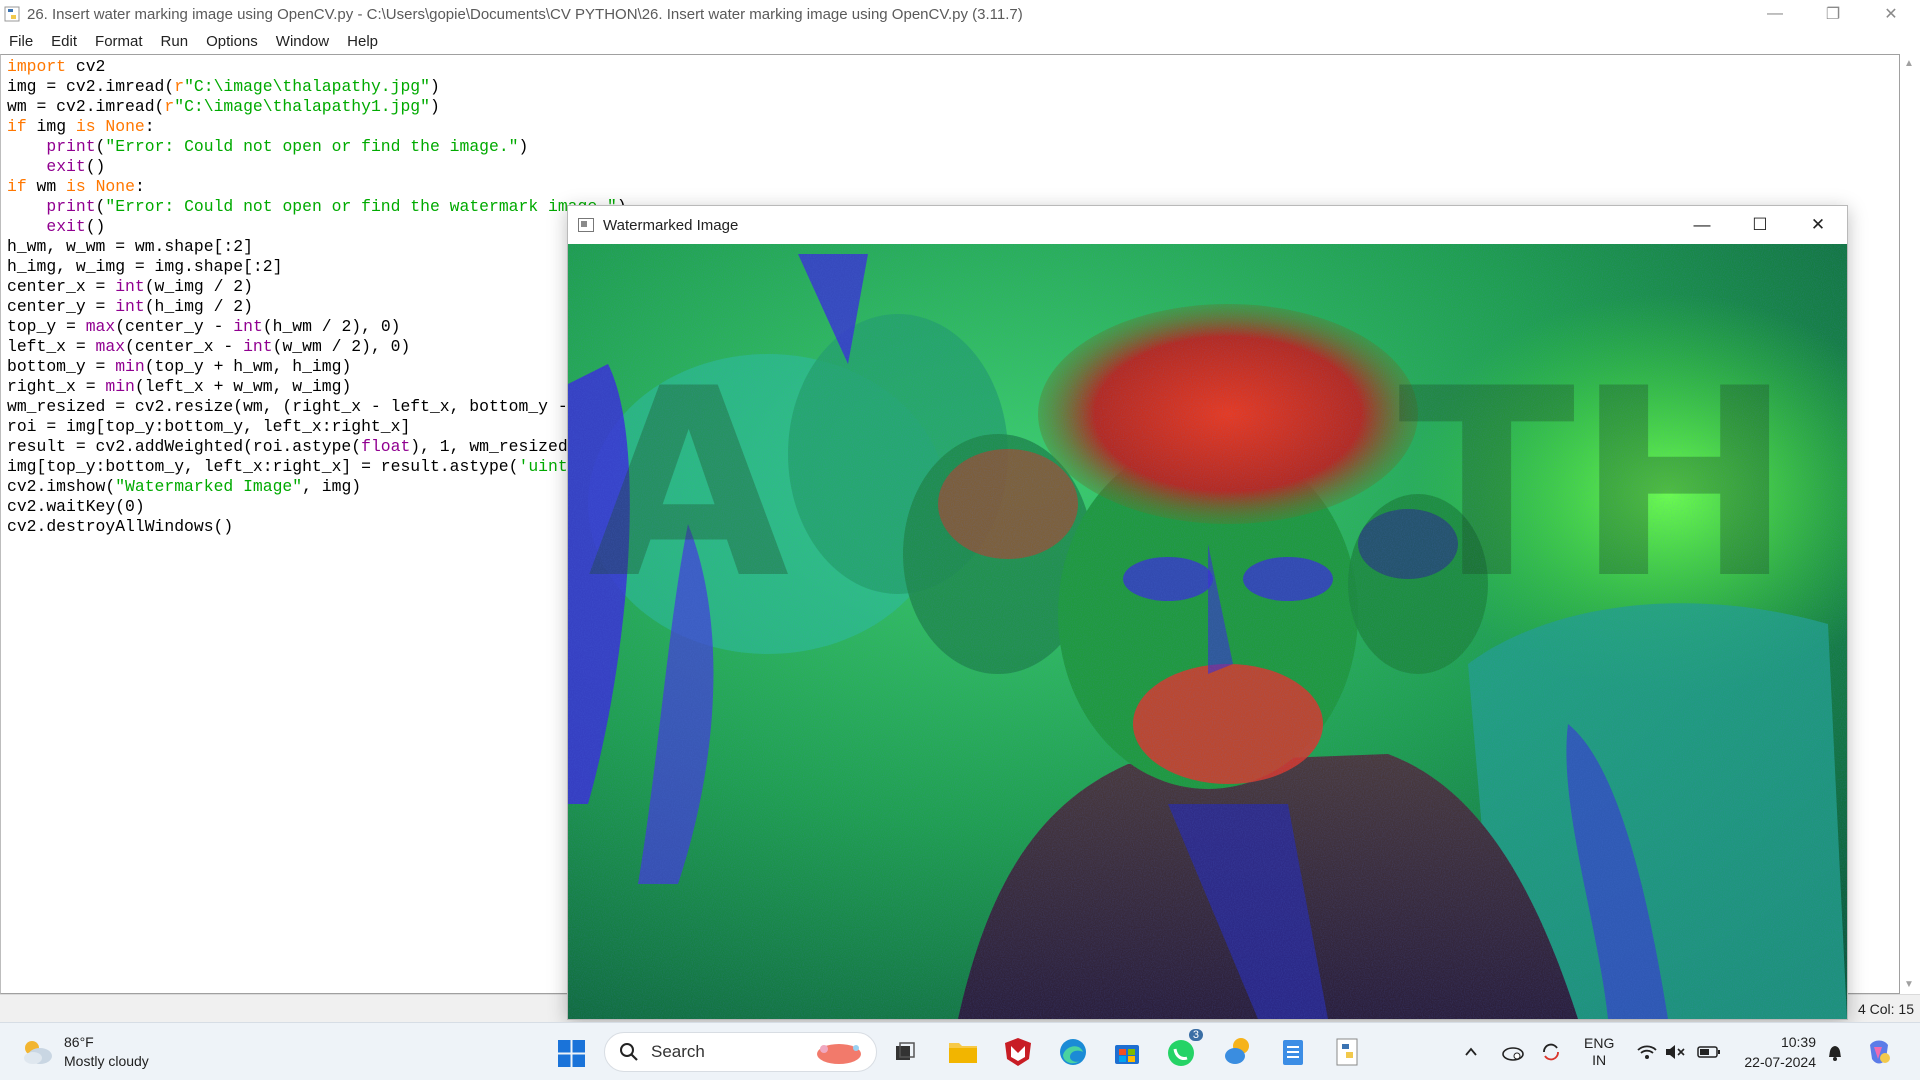 Image resolution: width=1920 pixels, height=1080 pixels. What do you see at coordinates (175, 41) in the screenshot?
I see `menu-run: Run` at bounding box center [175, 41].